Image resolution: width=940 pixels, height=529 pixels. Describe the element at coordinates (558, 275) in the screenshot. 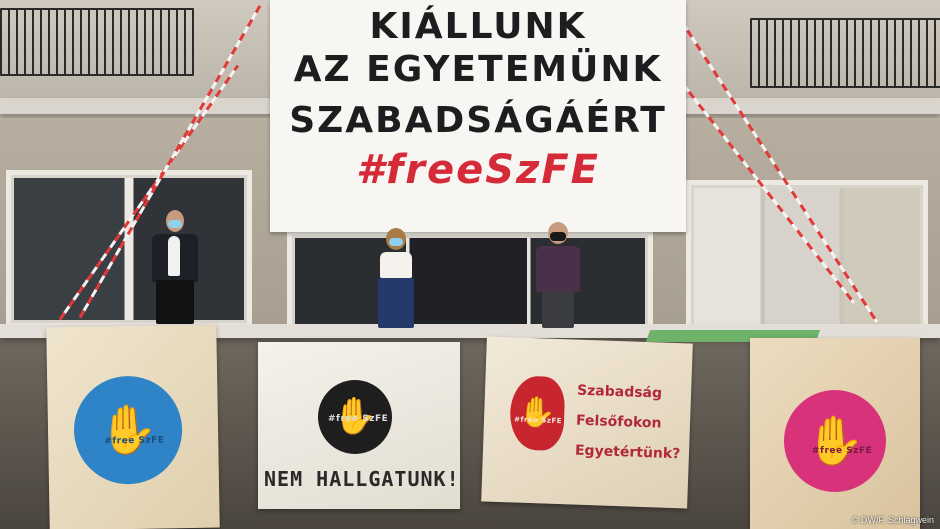

I see `person-center-man` at that location.